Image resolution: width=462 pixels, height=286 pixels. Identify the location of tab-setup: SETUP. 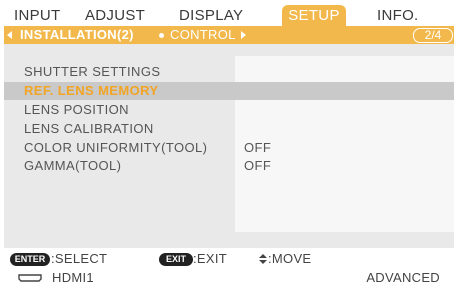
(314, 15).